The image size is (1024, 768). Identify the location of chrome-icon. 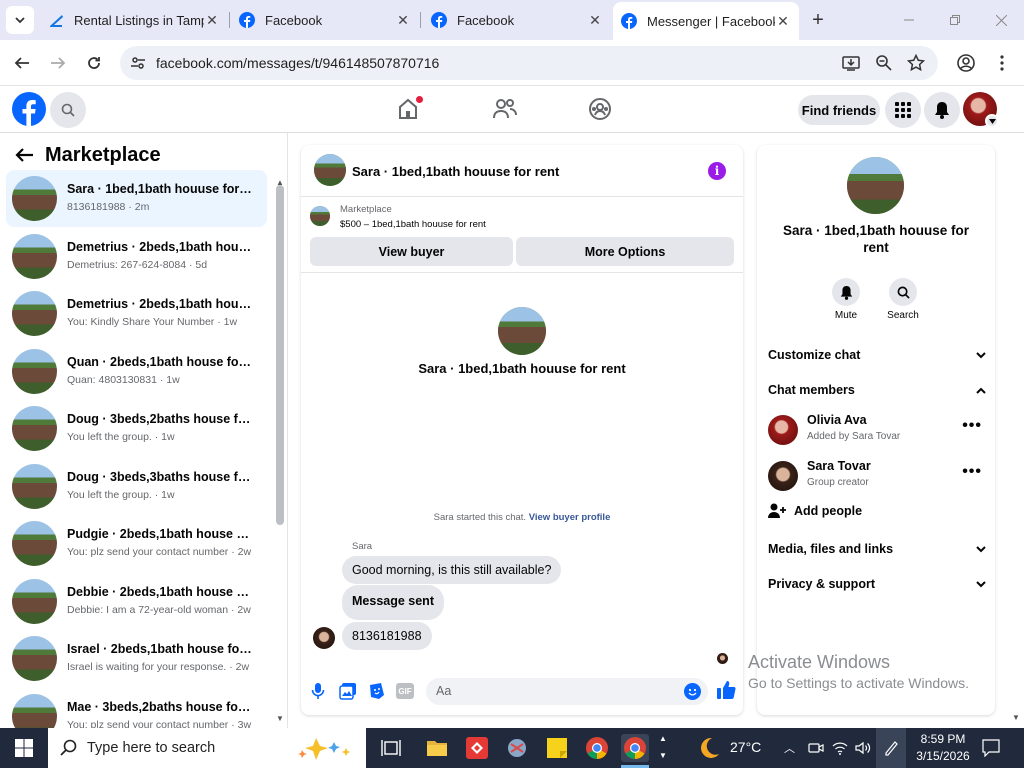
(597, 748).